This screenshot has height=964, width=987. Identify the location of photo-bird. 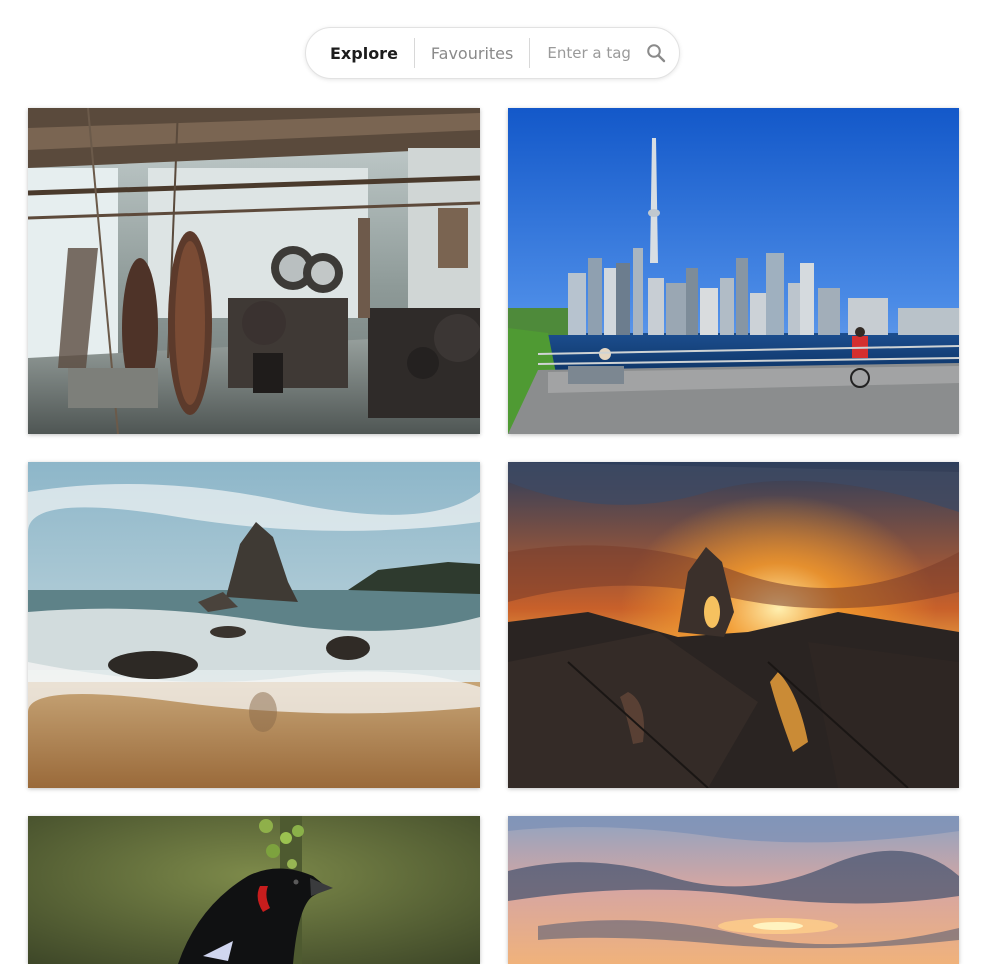
(254, 890).